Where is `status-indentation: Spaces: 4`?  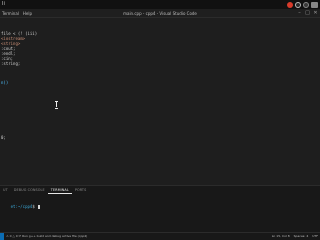
status-indentation: Spaces: 4 is located at coordinates (301, 236).